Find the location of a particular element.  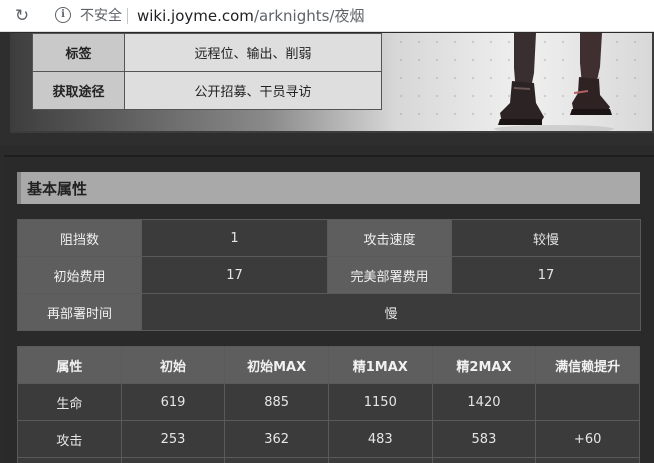

table-cell: 攻击 is located at coordinates (69, 439).